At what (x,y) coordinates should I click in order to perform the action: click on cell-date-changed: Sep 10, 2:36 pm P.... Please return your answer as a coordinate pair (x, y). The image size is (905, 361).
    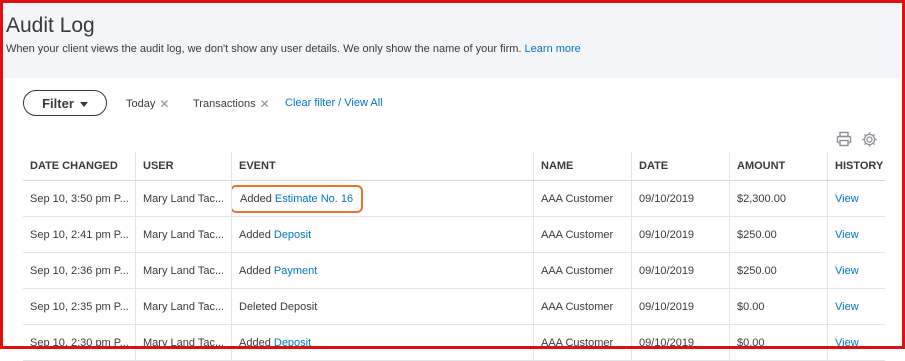
    Looking at the image, I should click on (79, 270).